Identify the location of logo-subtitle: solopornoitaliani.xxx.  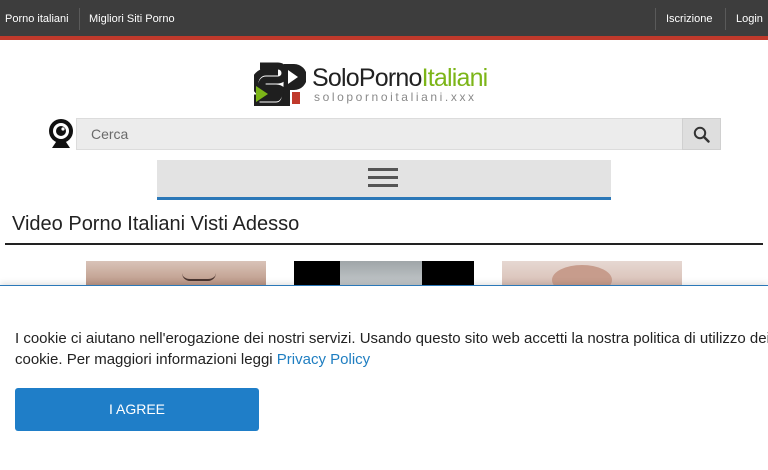
(395, 97).